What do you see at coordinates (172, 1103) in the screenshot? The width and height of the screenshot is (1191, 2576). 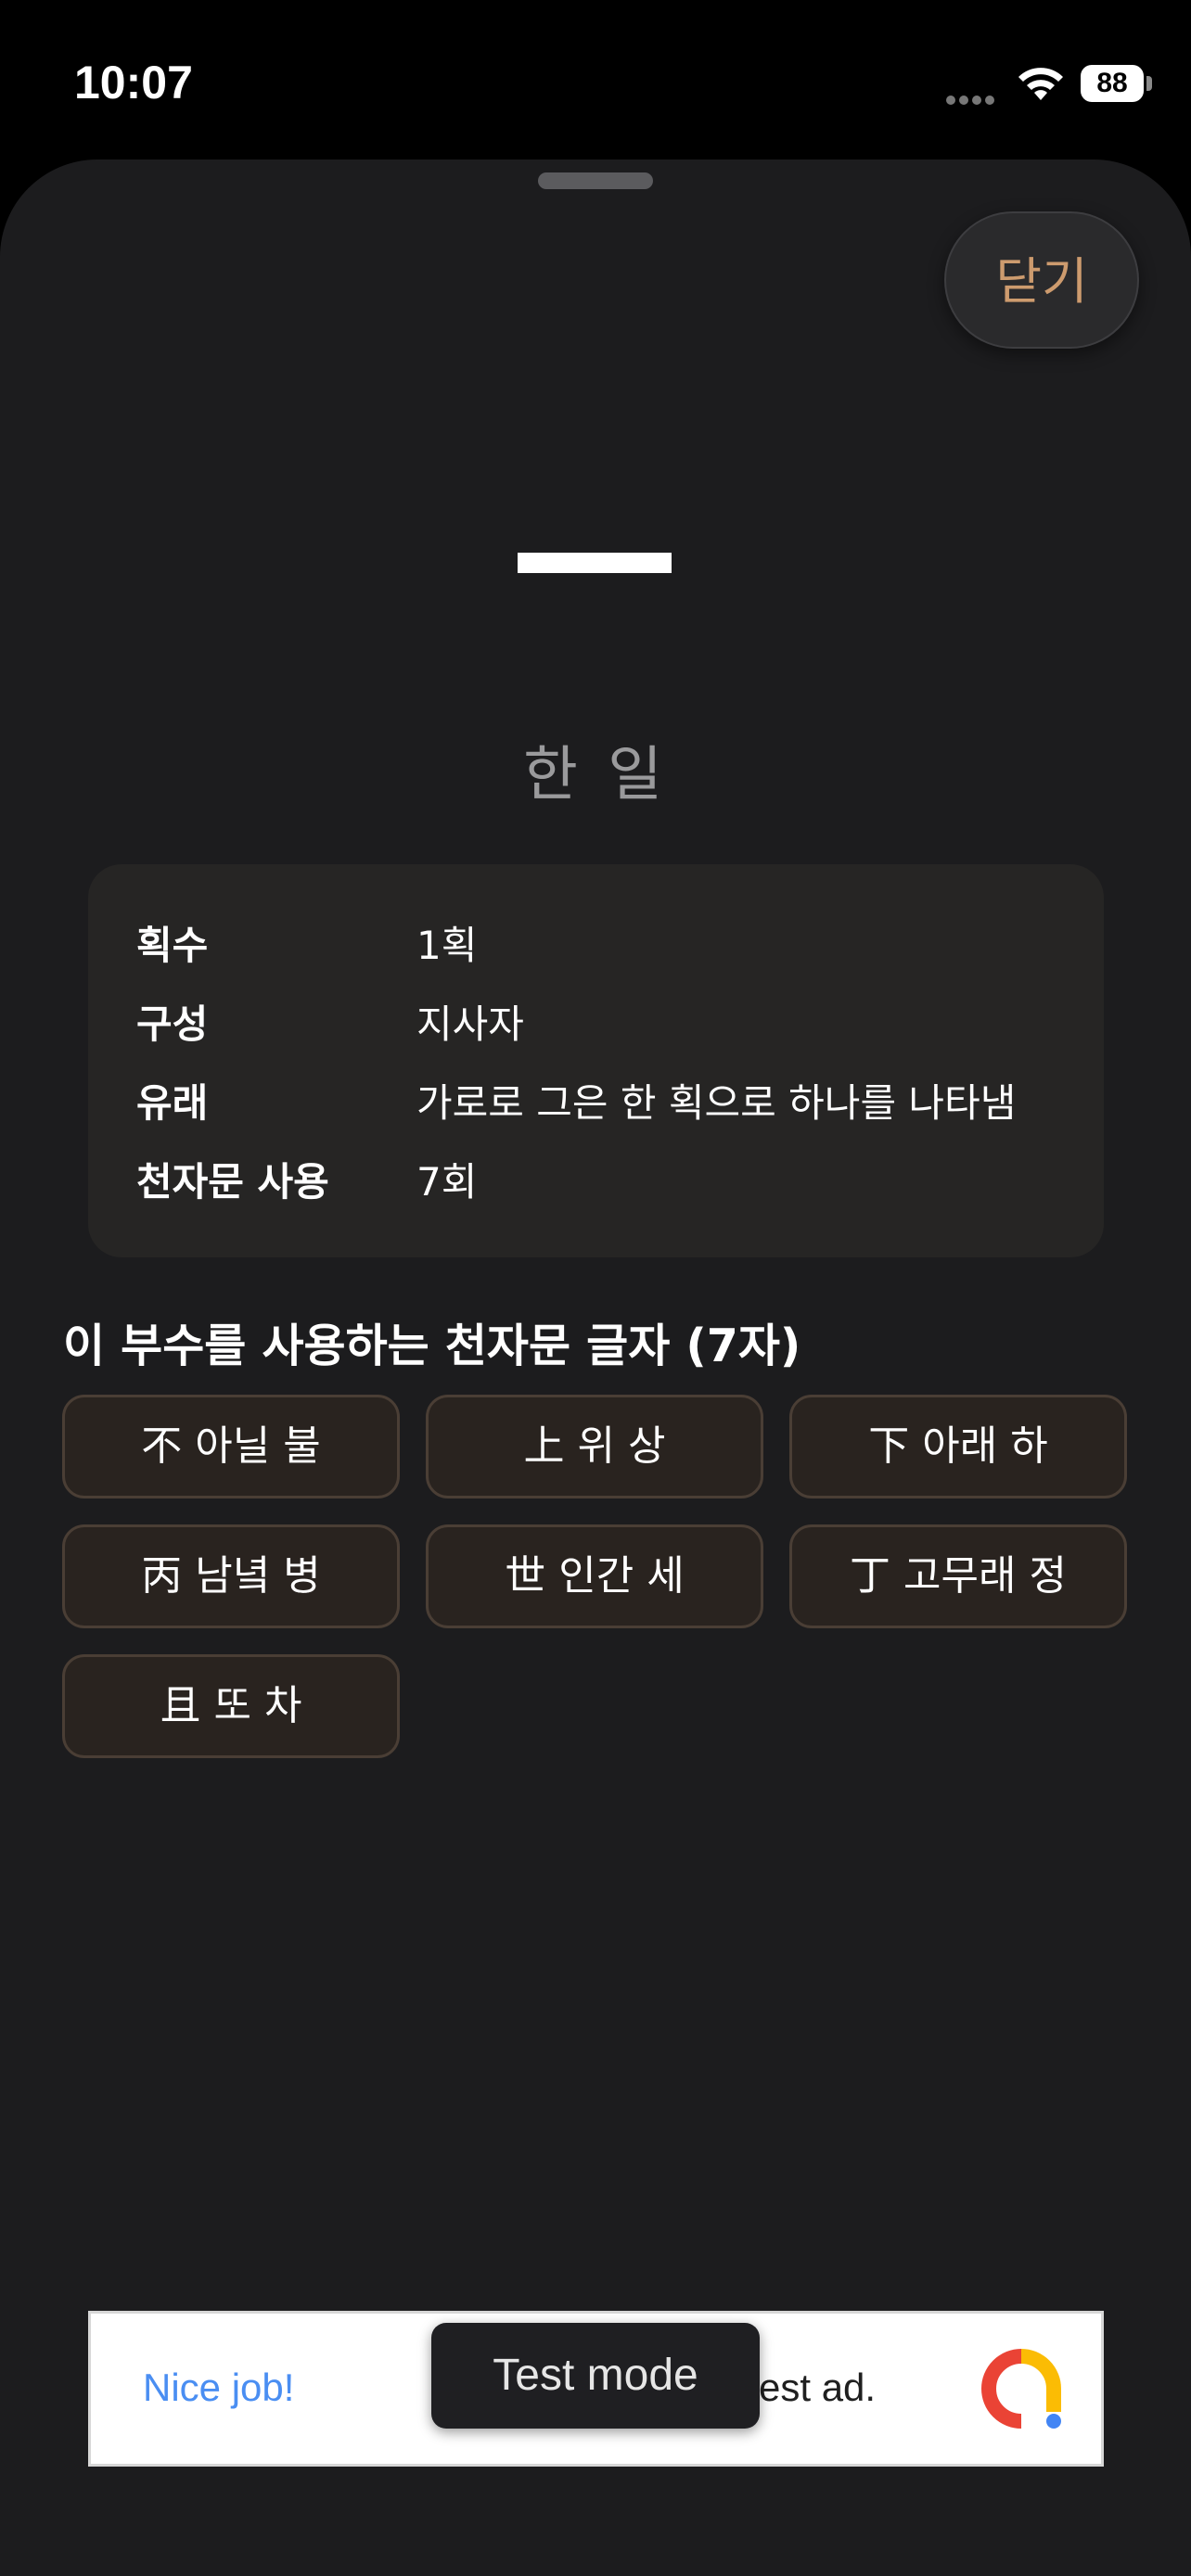 I see `info-label: 유래` at bounding box center [172, 1103].